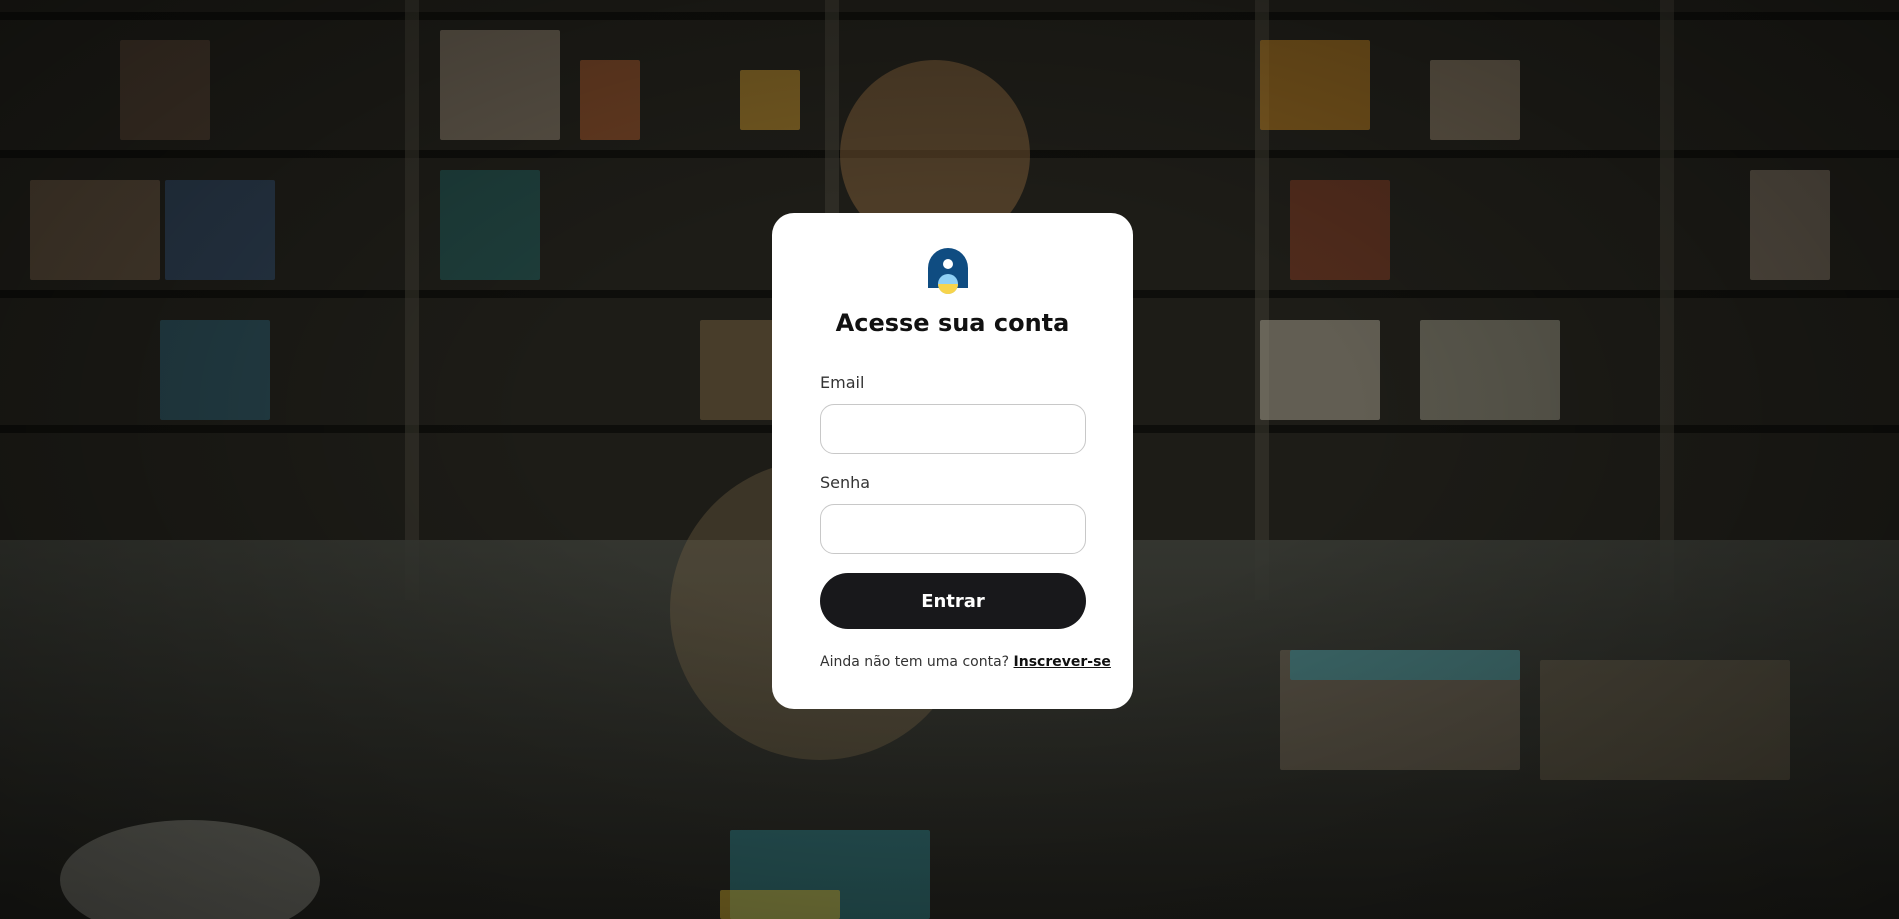  I want to click on submit-button: Entrar, so click(953, 601).